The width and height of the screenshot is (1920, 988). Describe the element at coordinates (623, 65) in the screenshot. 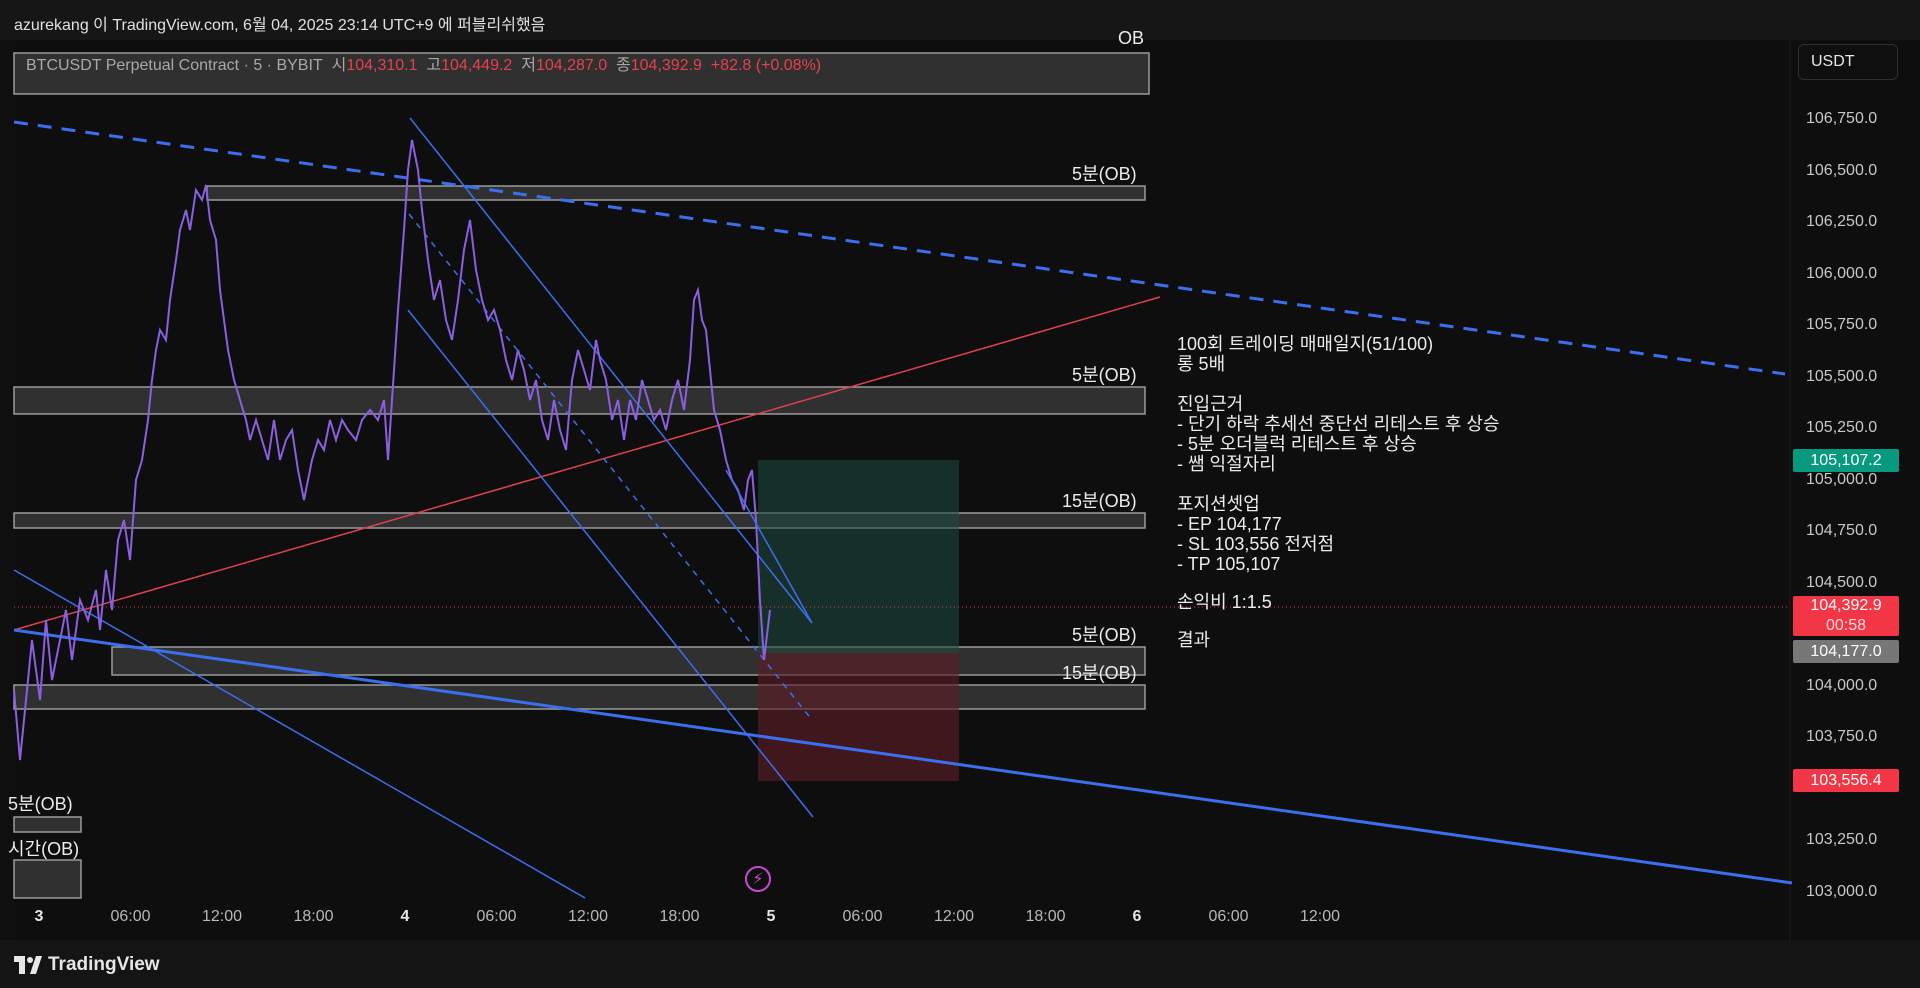

I see `close-label: 종` at that location.